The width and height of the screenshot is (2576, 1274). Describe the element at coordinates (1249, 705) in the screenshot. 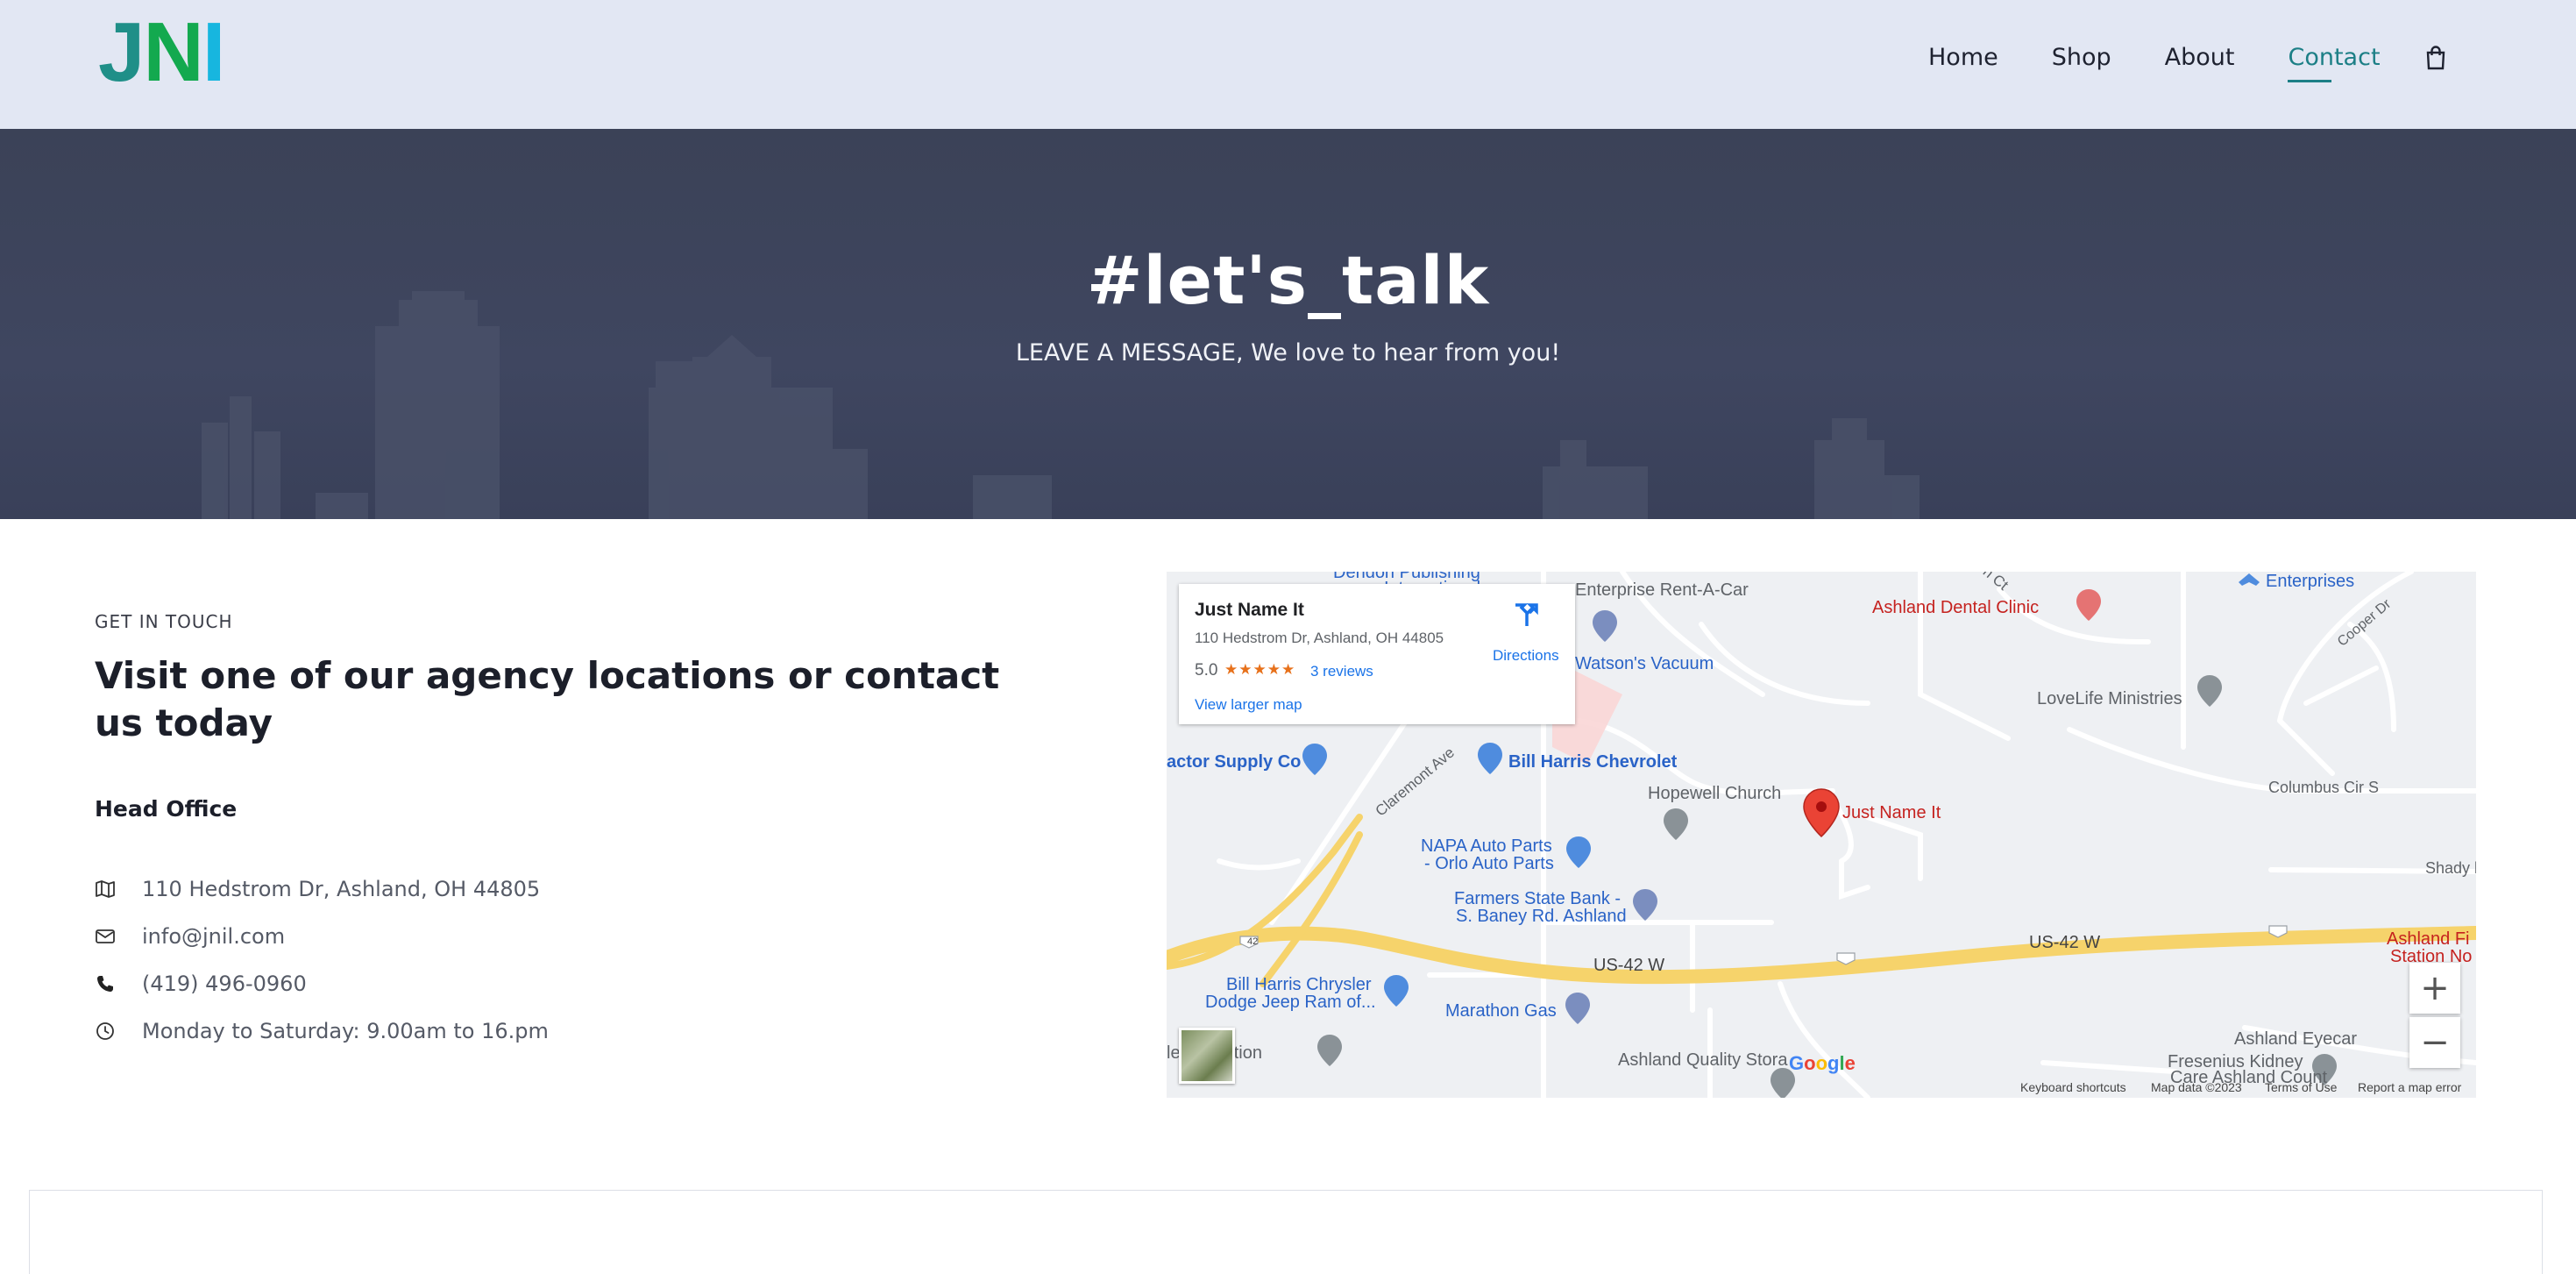

I see `view-larger-map-link: View larger map` at that location.